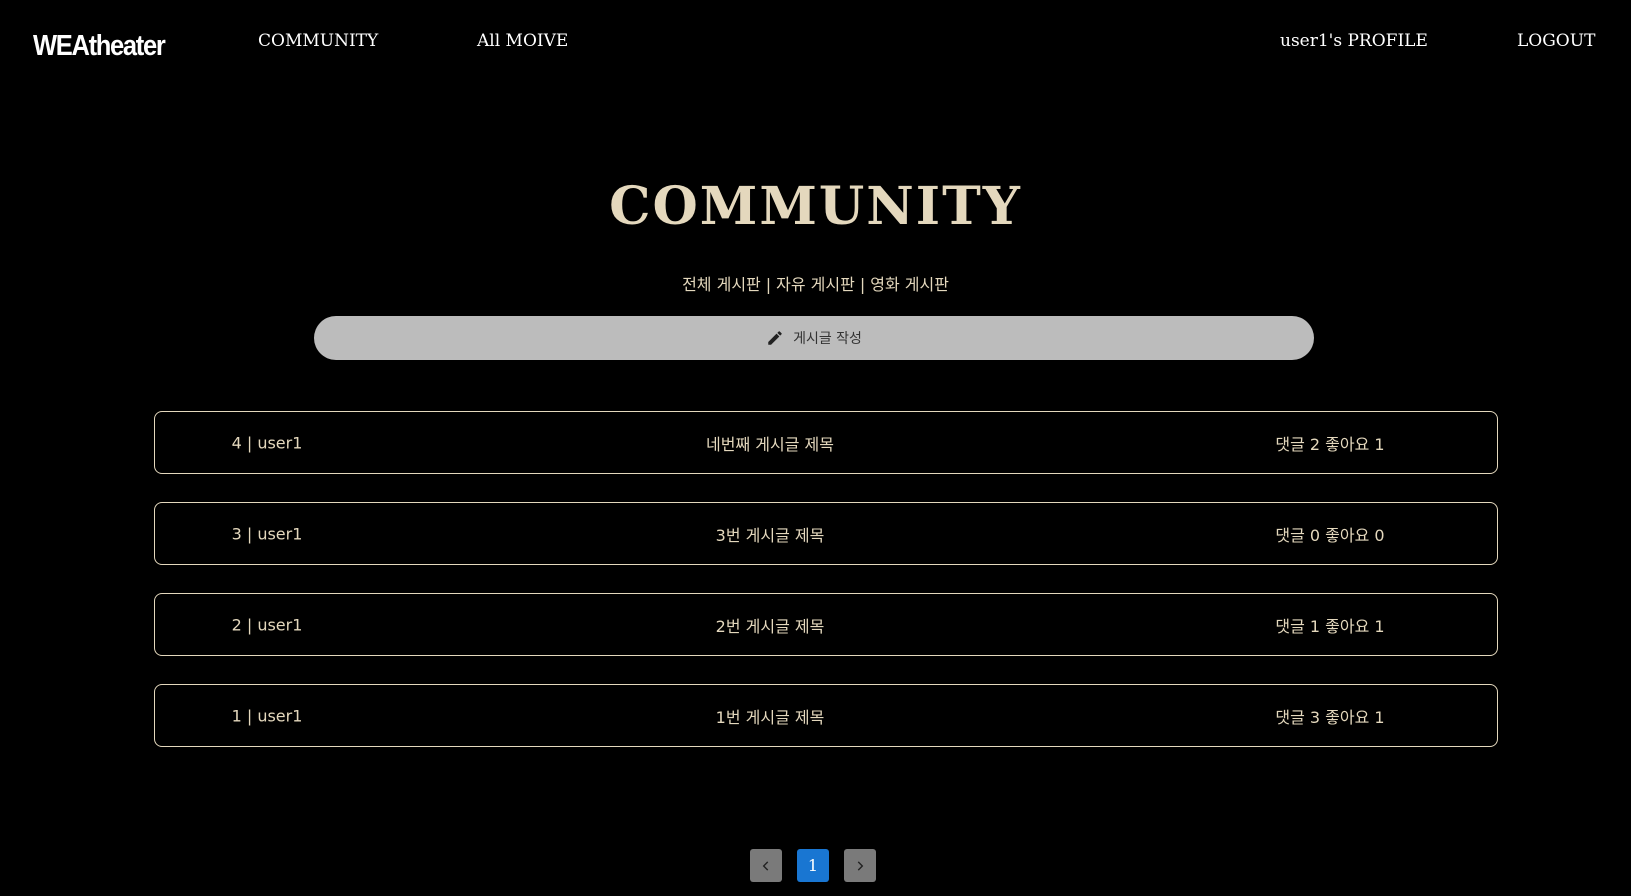 This screenshot has height=896, width=1631. Describe the element at coordinates (1330, 535) in the screenshot. I see `post-stats: 댓글 0 좋아요 0` at that location.